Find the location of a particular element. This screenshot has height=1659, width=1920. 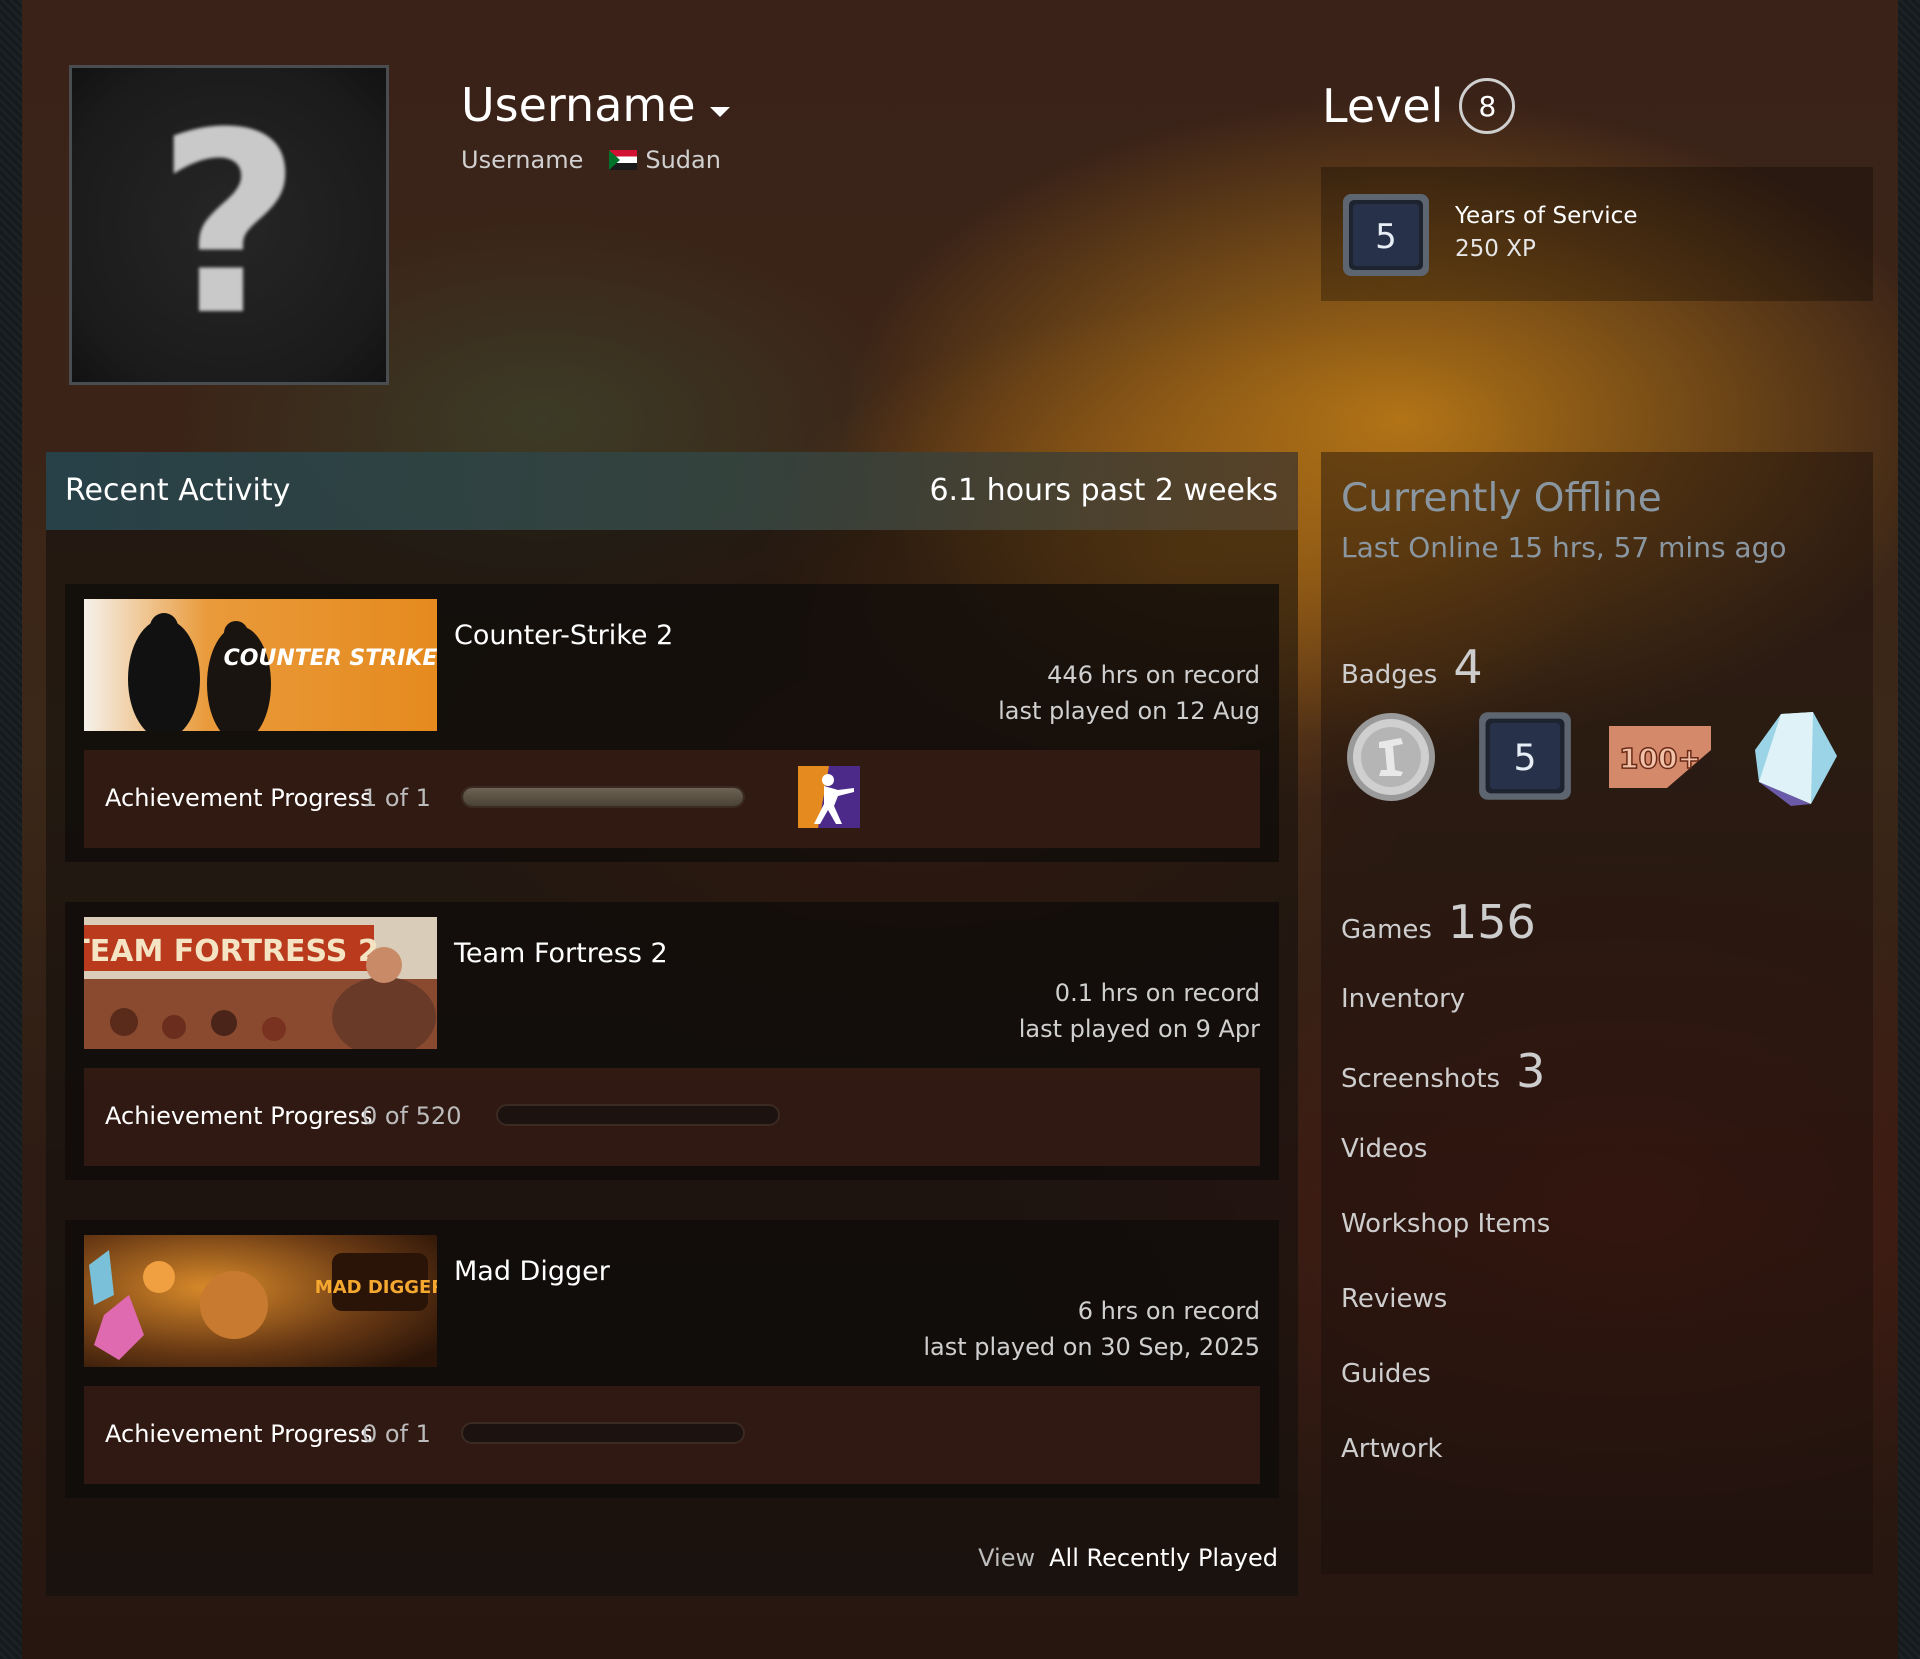

workshop-items-link: Workshop Items is located at coordinates (1445, 1224).